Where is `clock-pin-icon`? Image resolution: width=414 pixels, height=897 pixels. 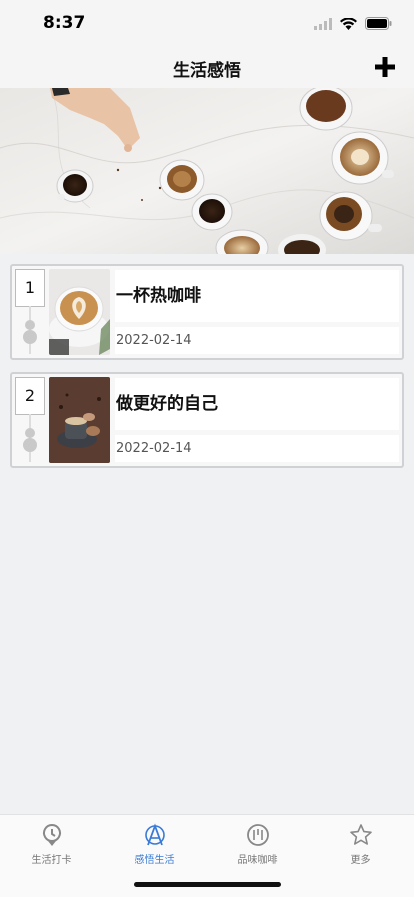 clock-pin-icon is located at coordinates (51, 835).